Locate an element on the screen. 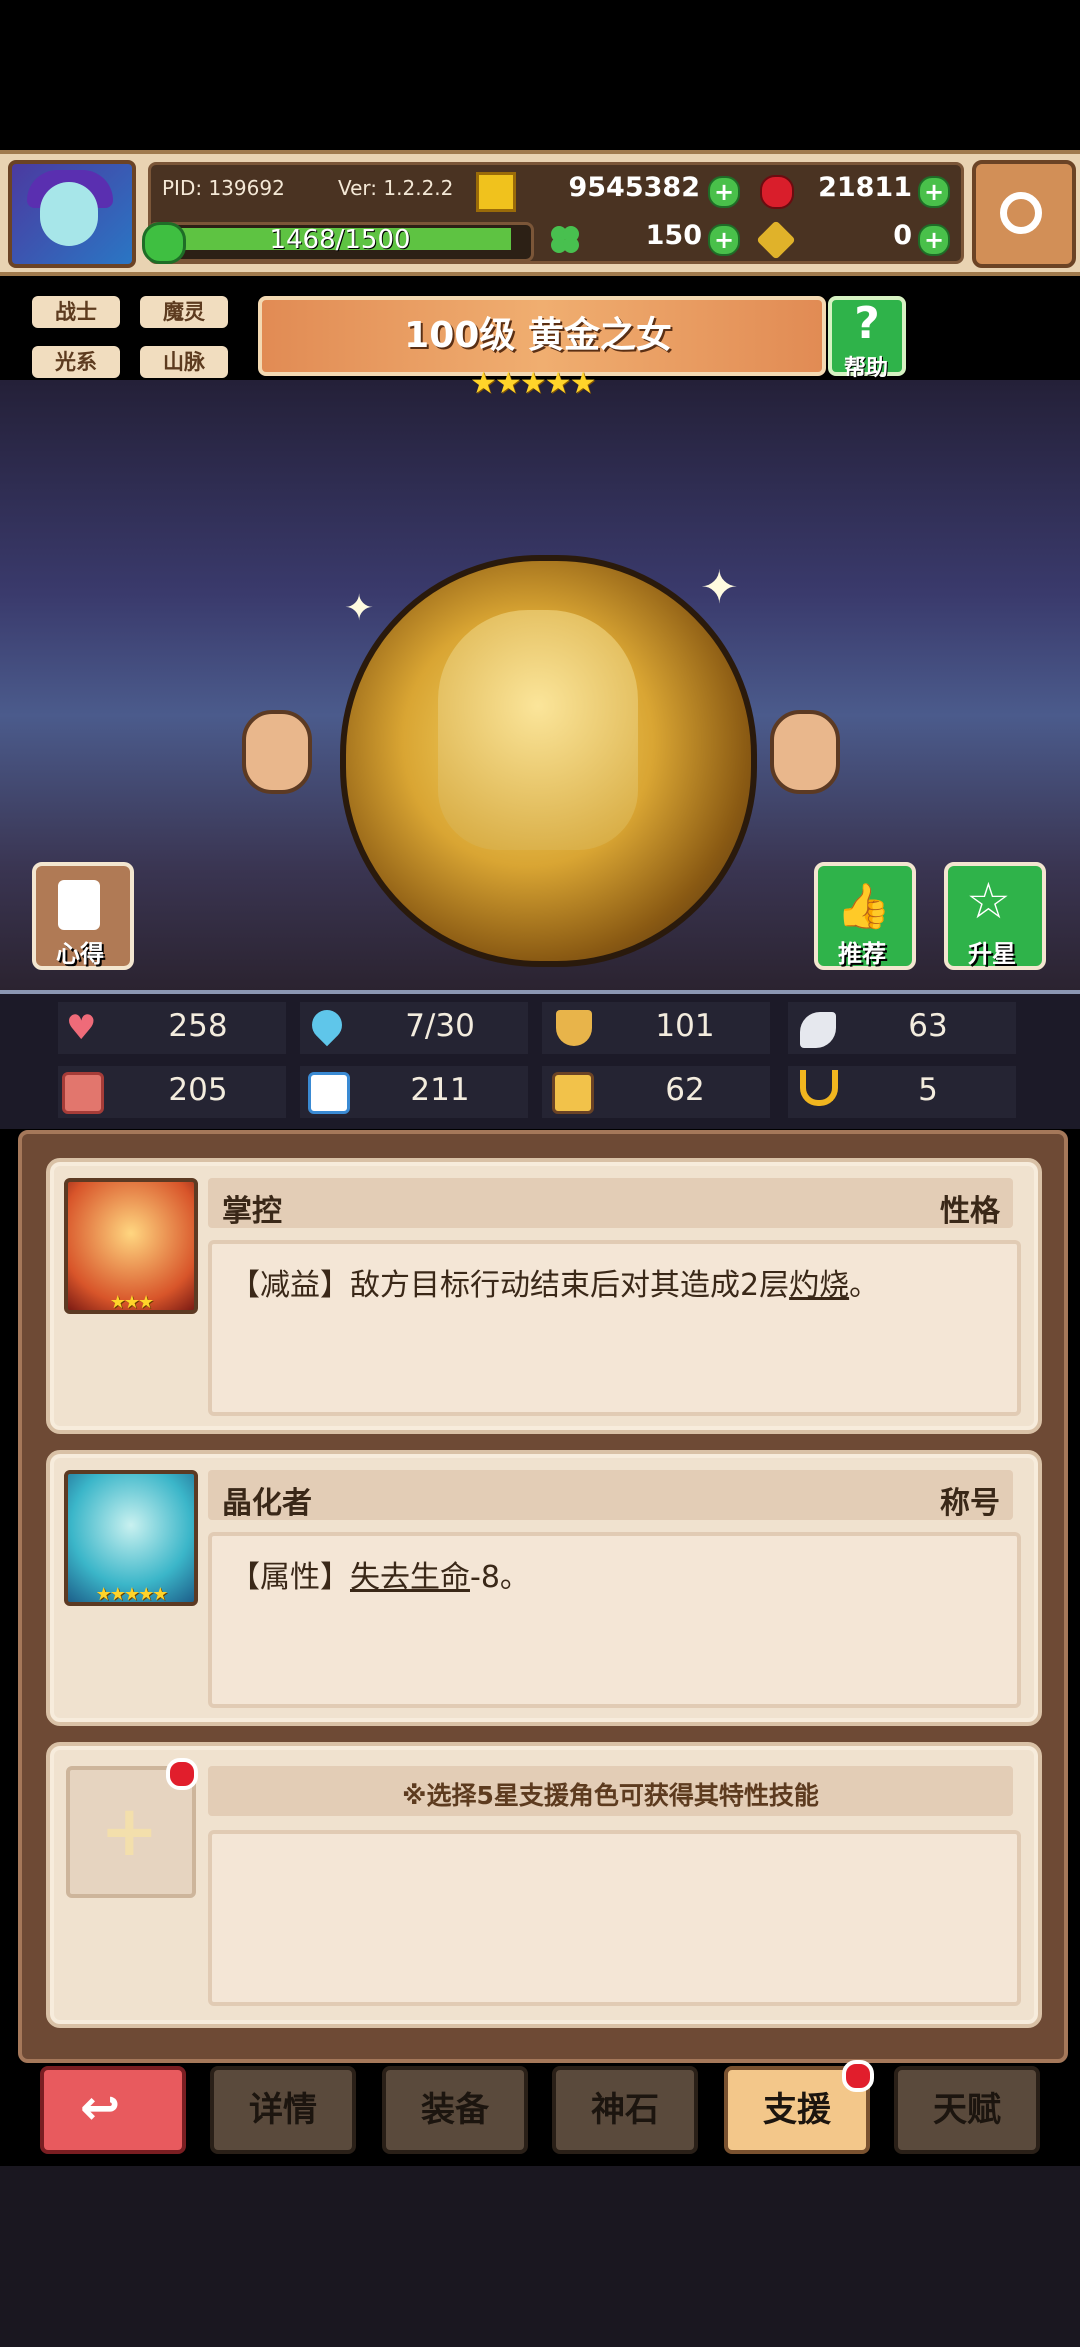 This screenshot has height=2347, width=1080. stat-attack: 205 is located at coordinates (198, 1090).